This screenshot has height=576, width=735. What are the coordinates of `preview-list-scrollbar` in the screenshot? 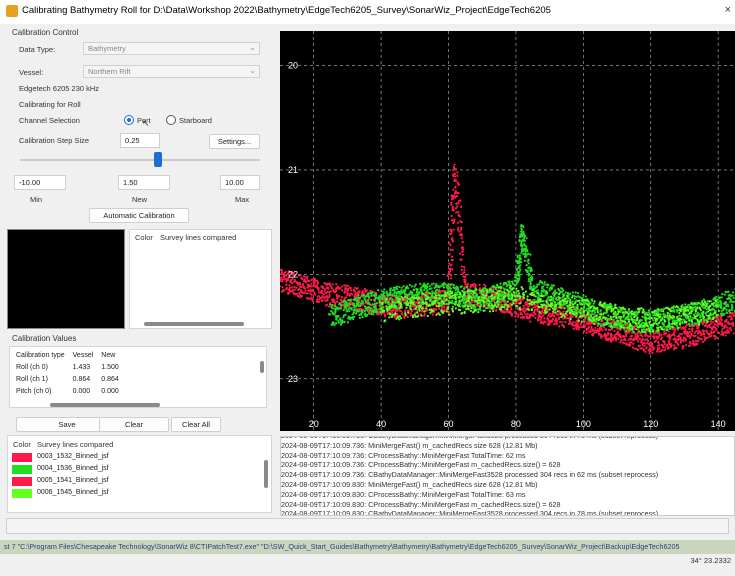 It's located at (194, 324).